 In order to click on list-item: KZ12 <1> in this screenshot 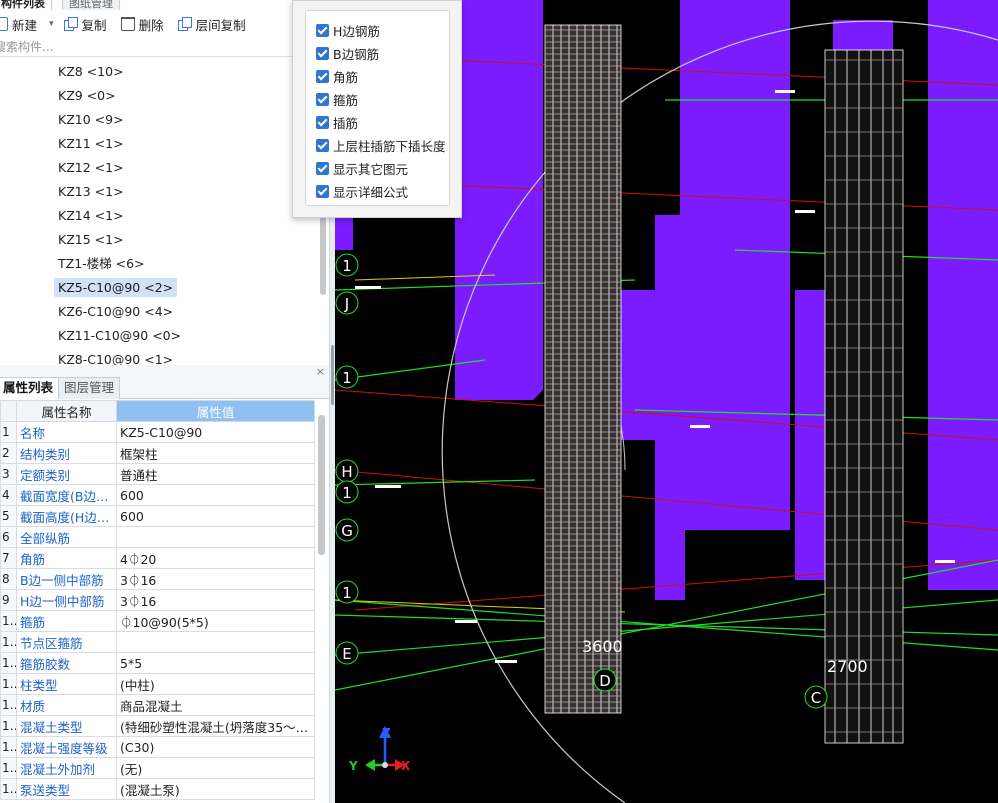, I will do `click(159, 168)`.